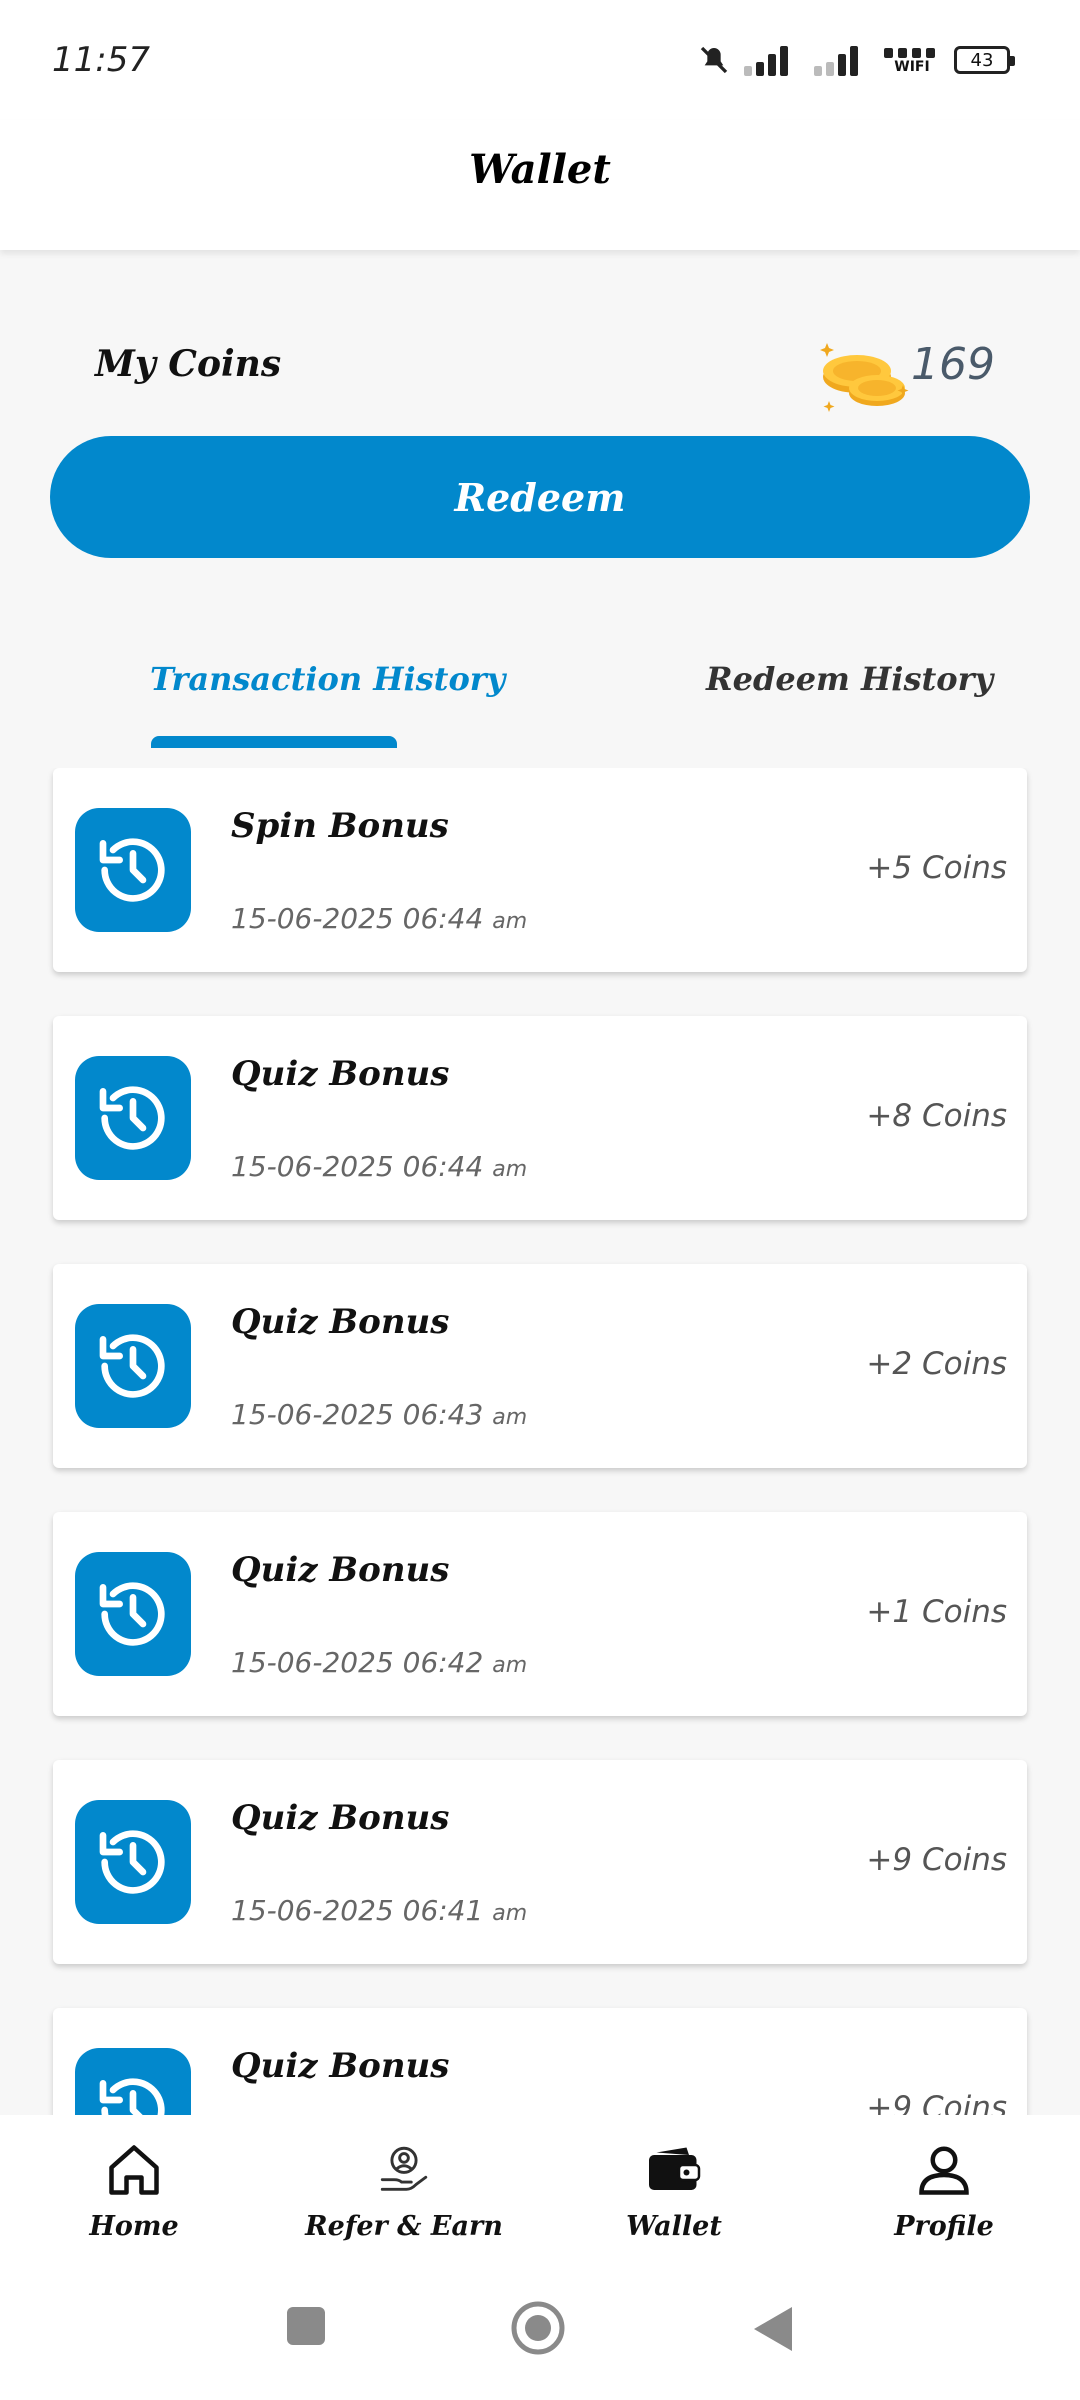  I want to click on tab-transaction-history: Transaction History, so click(327, 679).